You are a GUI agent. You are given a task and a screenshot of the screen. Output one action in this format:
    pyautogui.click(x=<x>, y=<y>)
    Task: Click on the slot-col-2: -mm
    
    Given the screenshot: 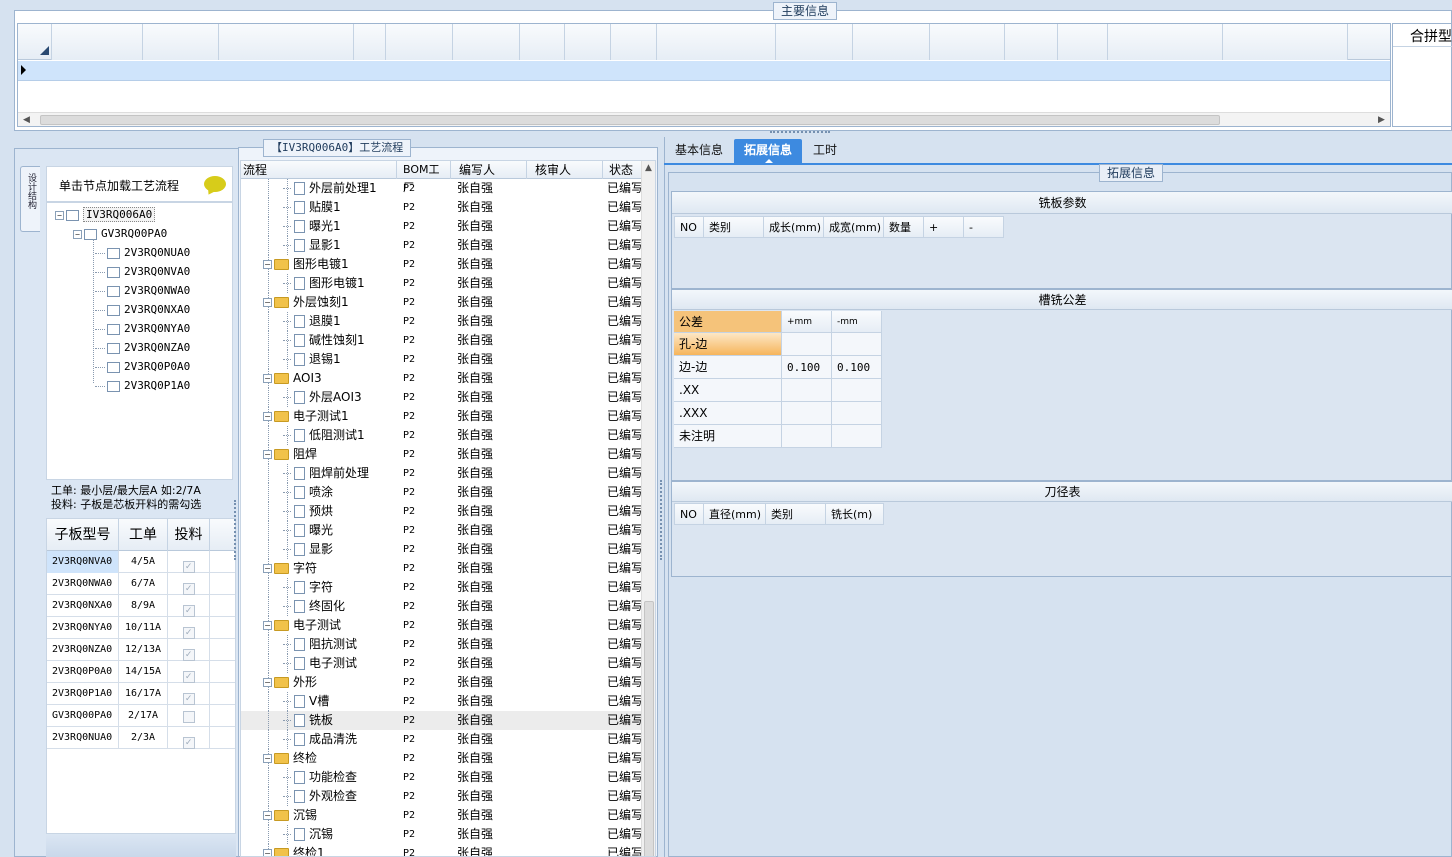 What is the action you would take?
    pyautogui.click(x=857, y=322)
    